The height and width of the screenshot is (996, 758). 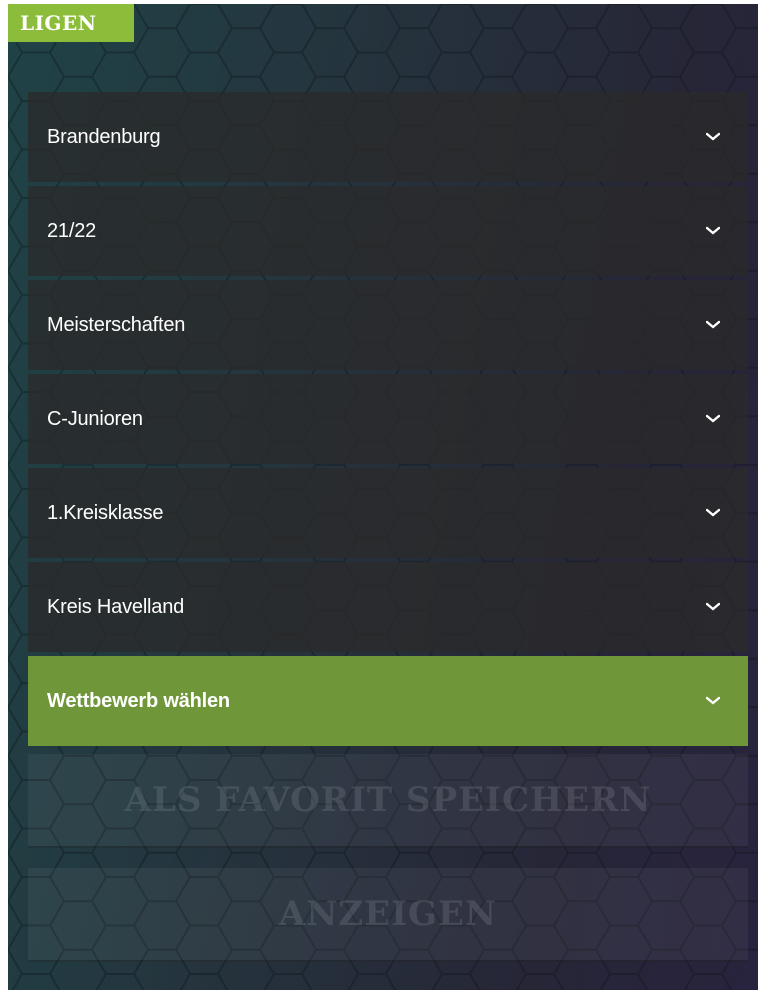 I want to click on filter-label: 1.Kreisklasse, so click(x=105, y=513).